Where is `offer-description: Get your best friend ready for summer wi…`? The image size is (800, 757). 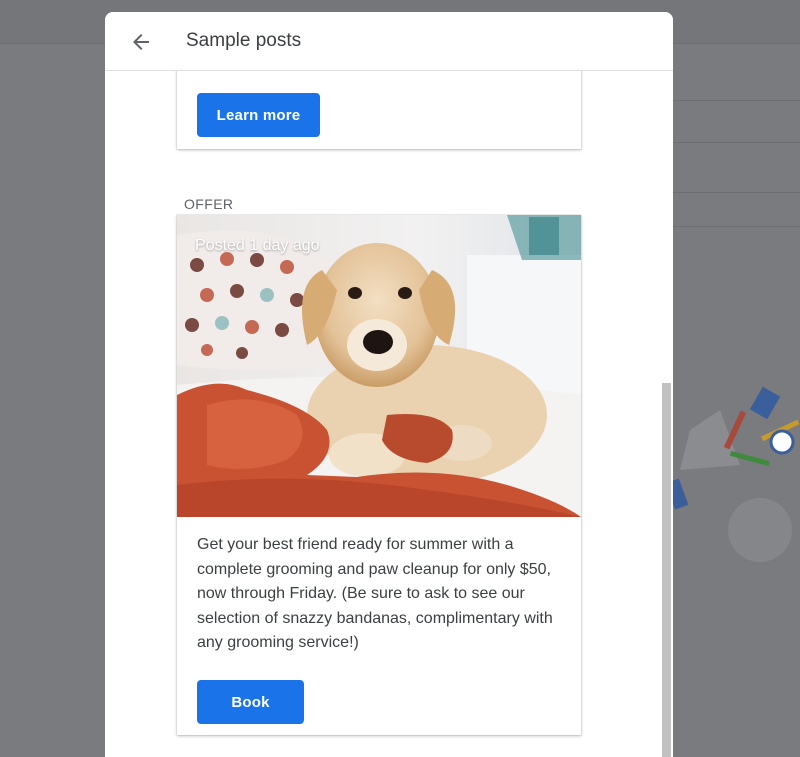 offer-description: Get your best friend ready for summer wi… is located at coordinates (375, 593).